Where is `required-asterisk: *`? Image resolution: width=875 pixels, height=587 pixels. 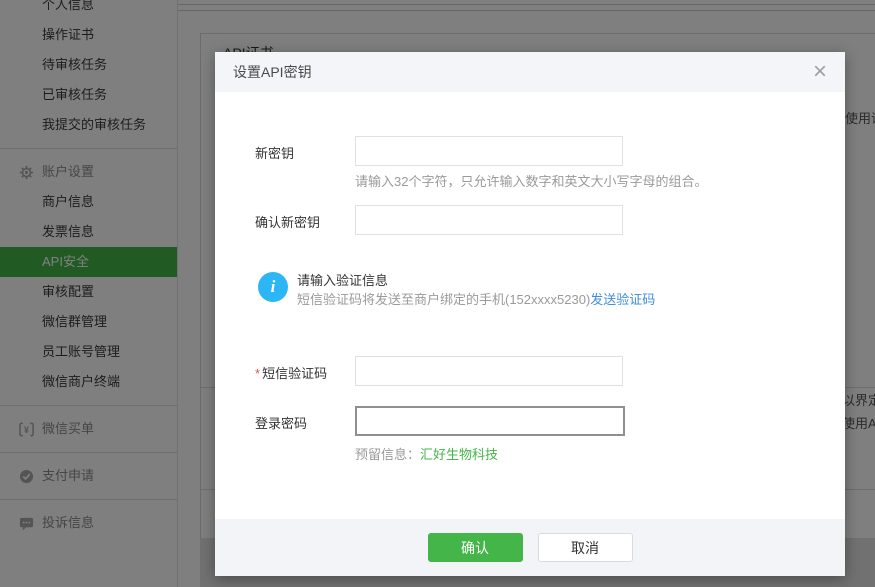 required-asterisk: * is located at coordinates (258, 373).